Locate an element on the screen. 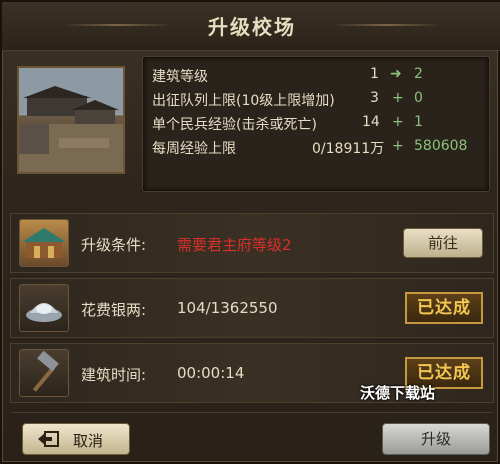 The height and width of the screenshot is (464, 500). stat-new: 580608 is located at coordinates (441, 146).